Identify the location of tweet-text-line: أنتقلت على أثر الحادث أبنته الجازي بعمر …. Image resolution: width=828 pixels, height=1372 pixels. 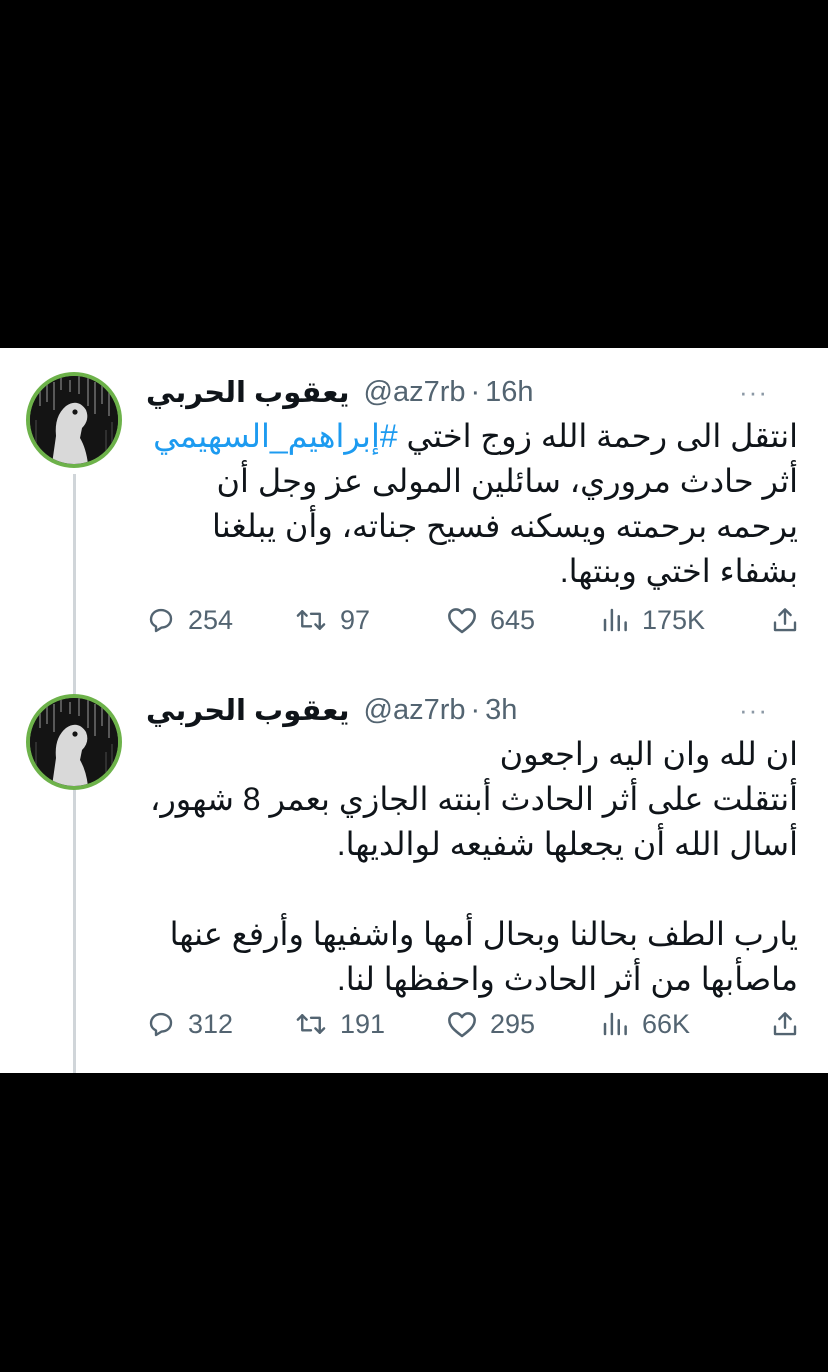
(474, 799).